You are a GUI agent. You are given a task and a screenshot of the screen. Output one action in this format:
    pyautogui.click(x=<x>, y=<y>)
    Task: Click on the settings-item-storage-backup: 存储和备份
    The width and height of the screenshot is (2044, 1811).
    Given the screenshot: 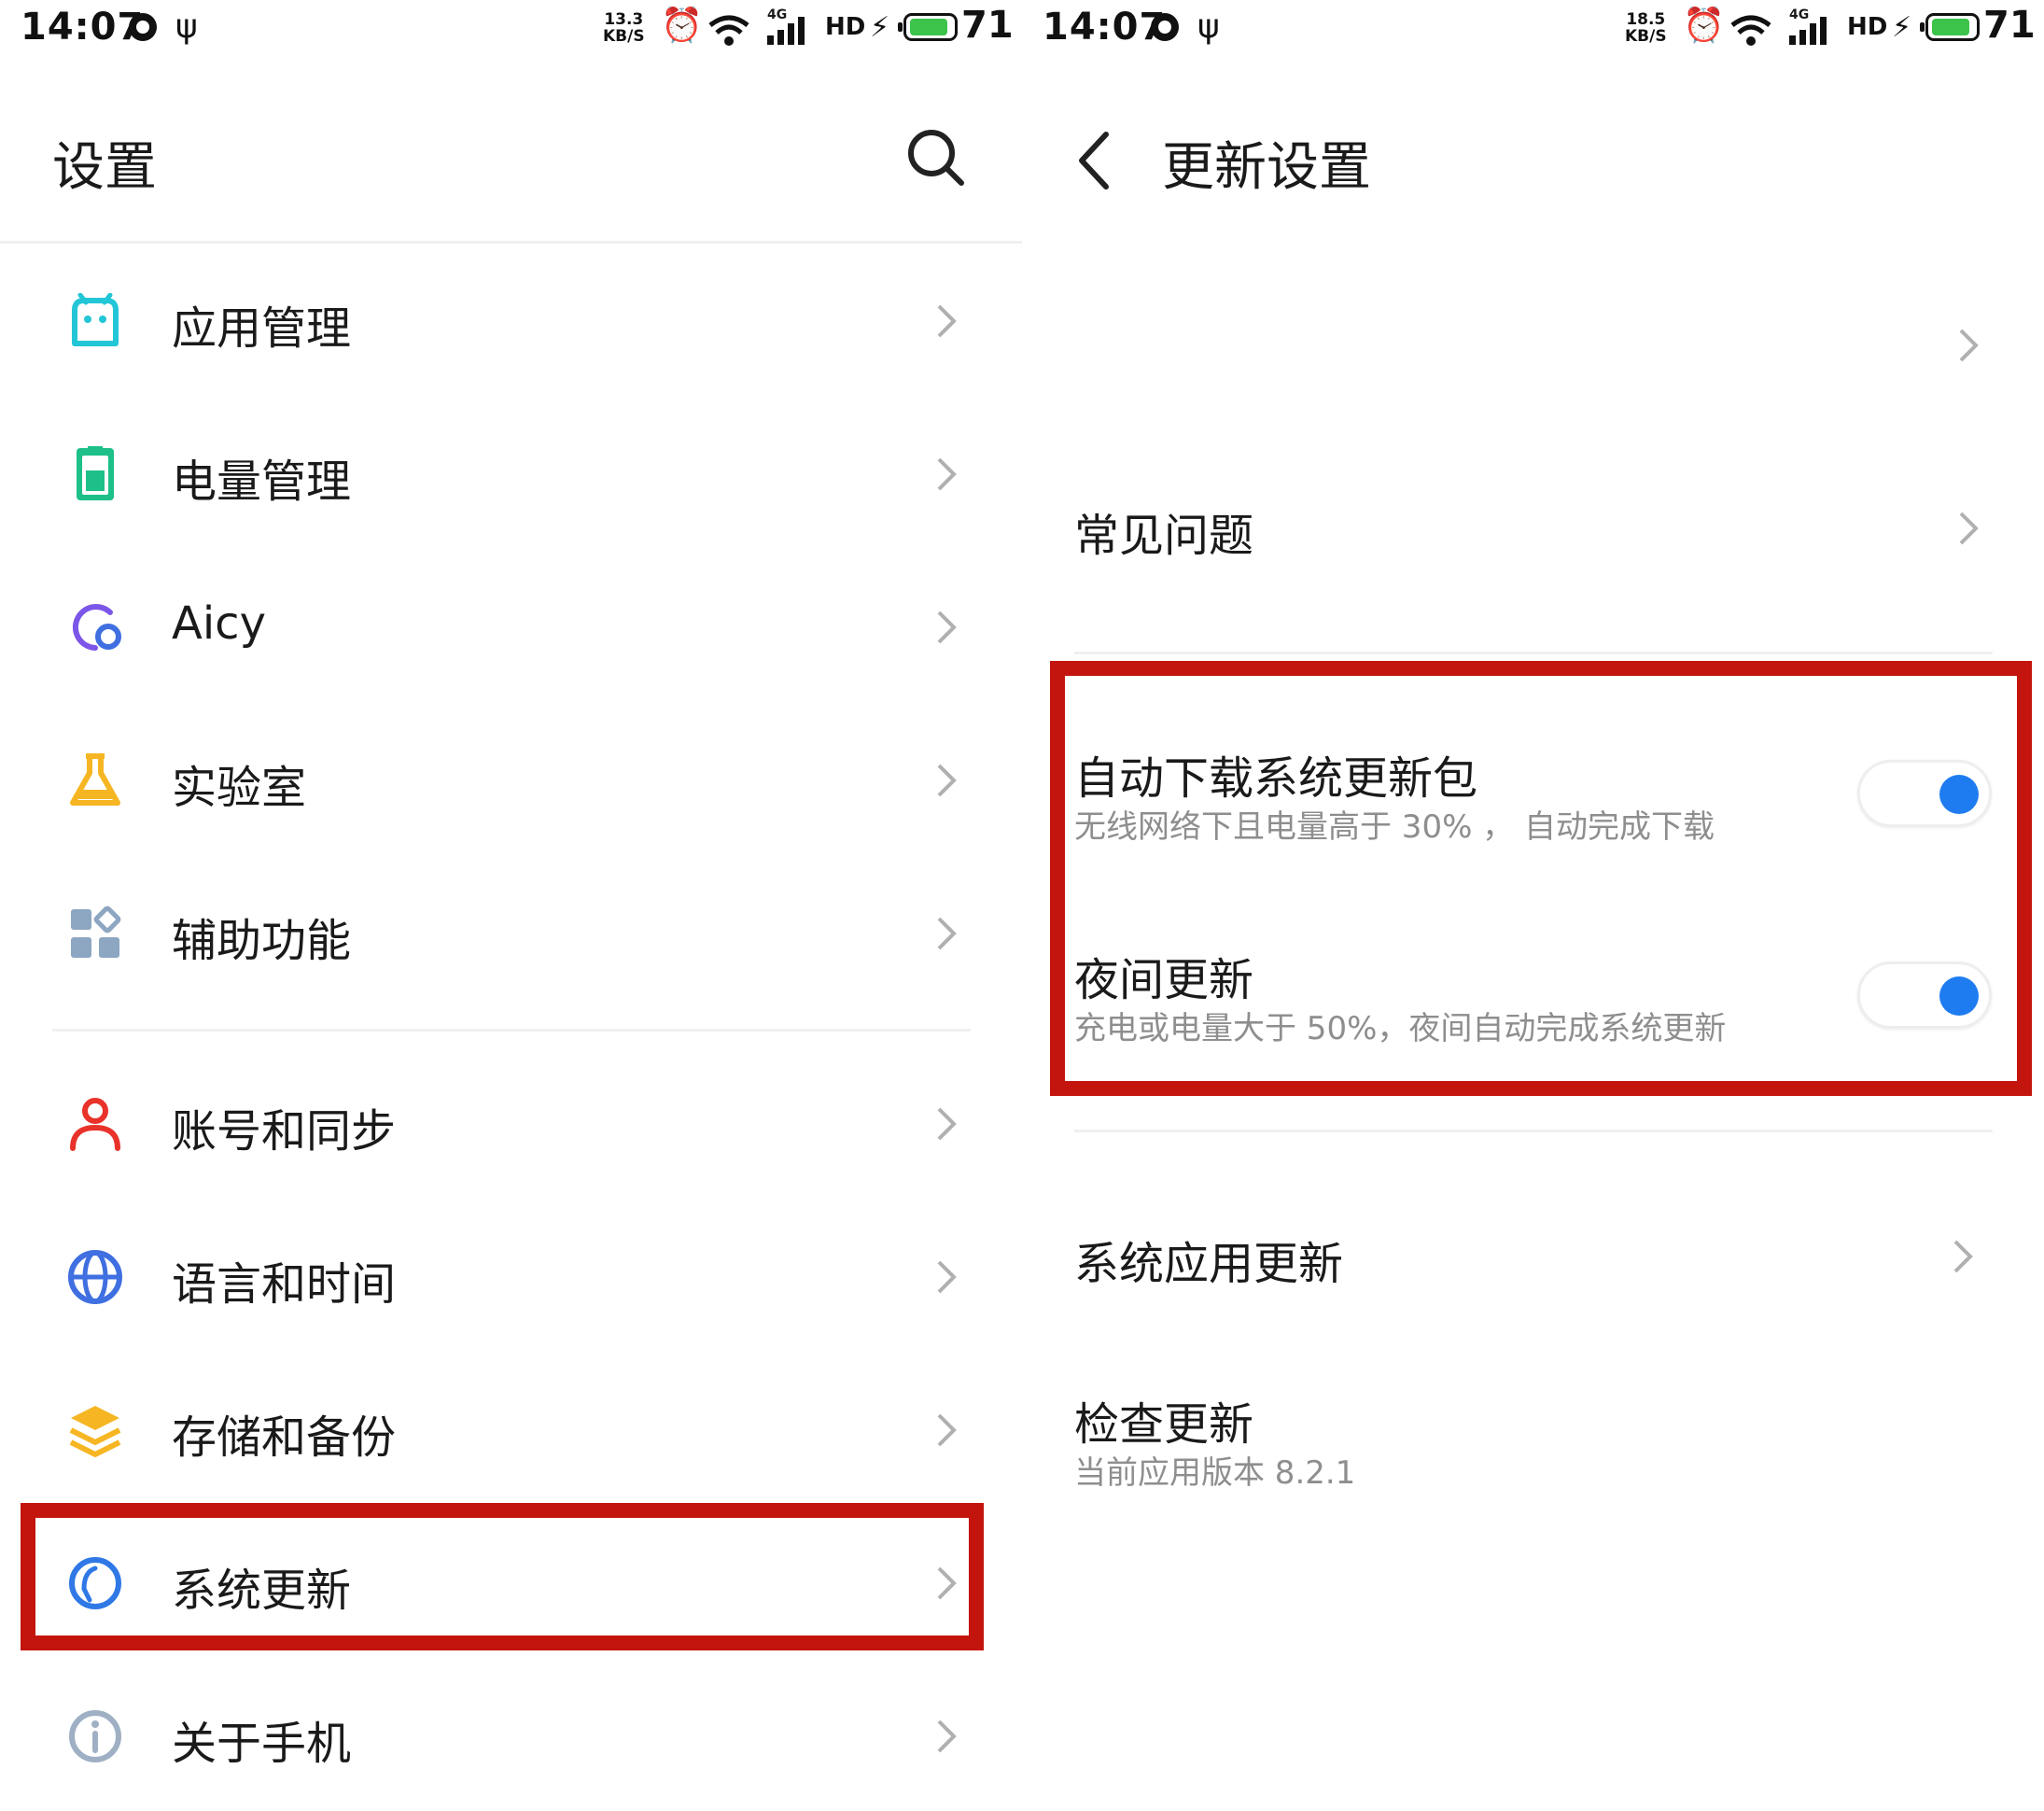 What is the action you would take?
    pyautogui.click(x=511, y=1429)
    